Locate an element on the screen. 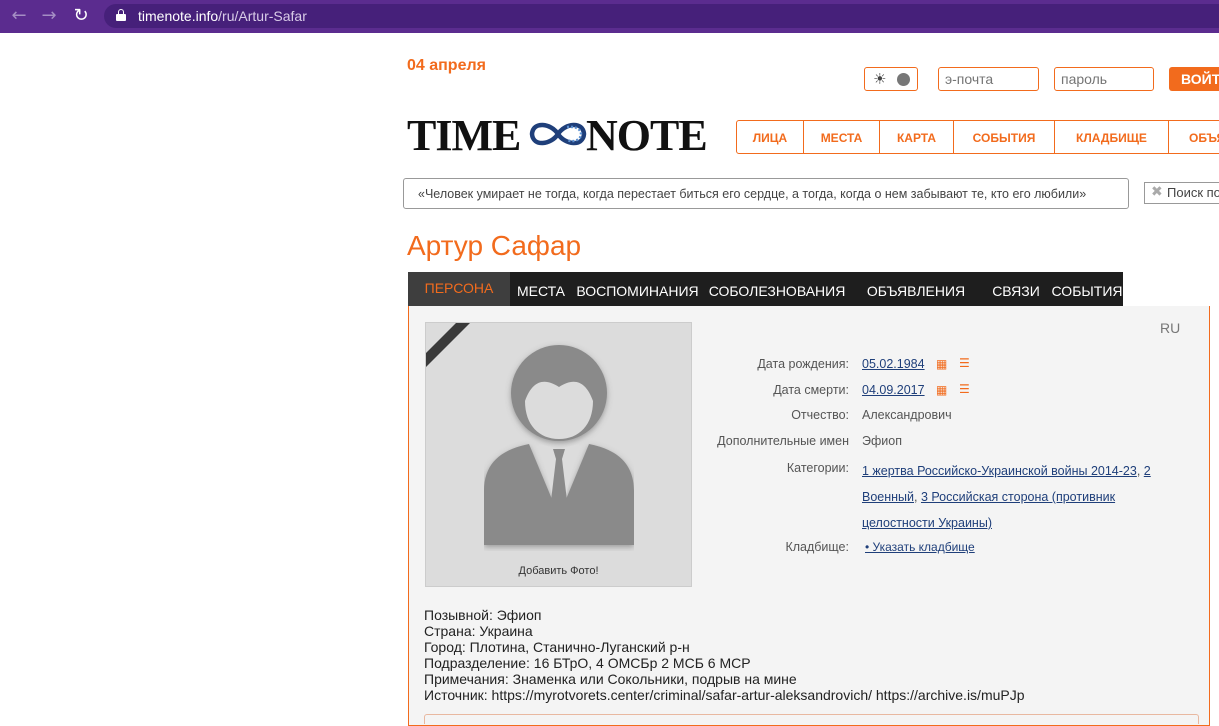 The height and width of the screenshot is (726, 1219). moon-icon is located at coordinates (903, 79).